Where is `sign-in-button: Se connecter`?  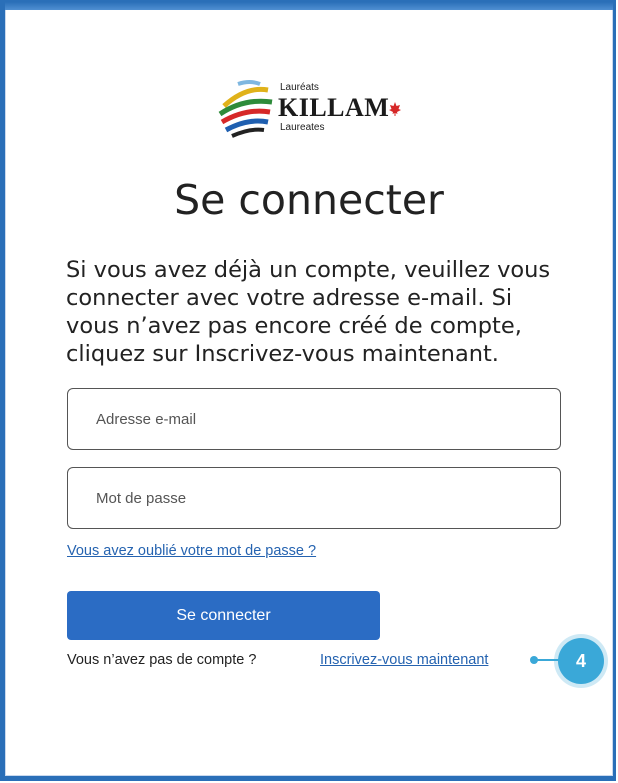
sign-in-button: Se connecter is located at coordinates (223, 615).